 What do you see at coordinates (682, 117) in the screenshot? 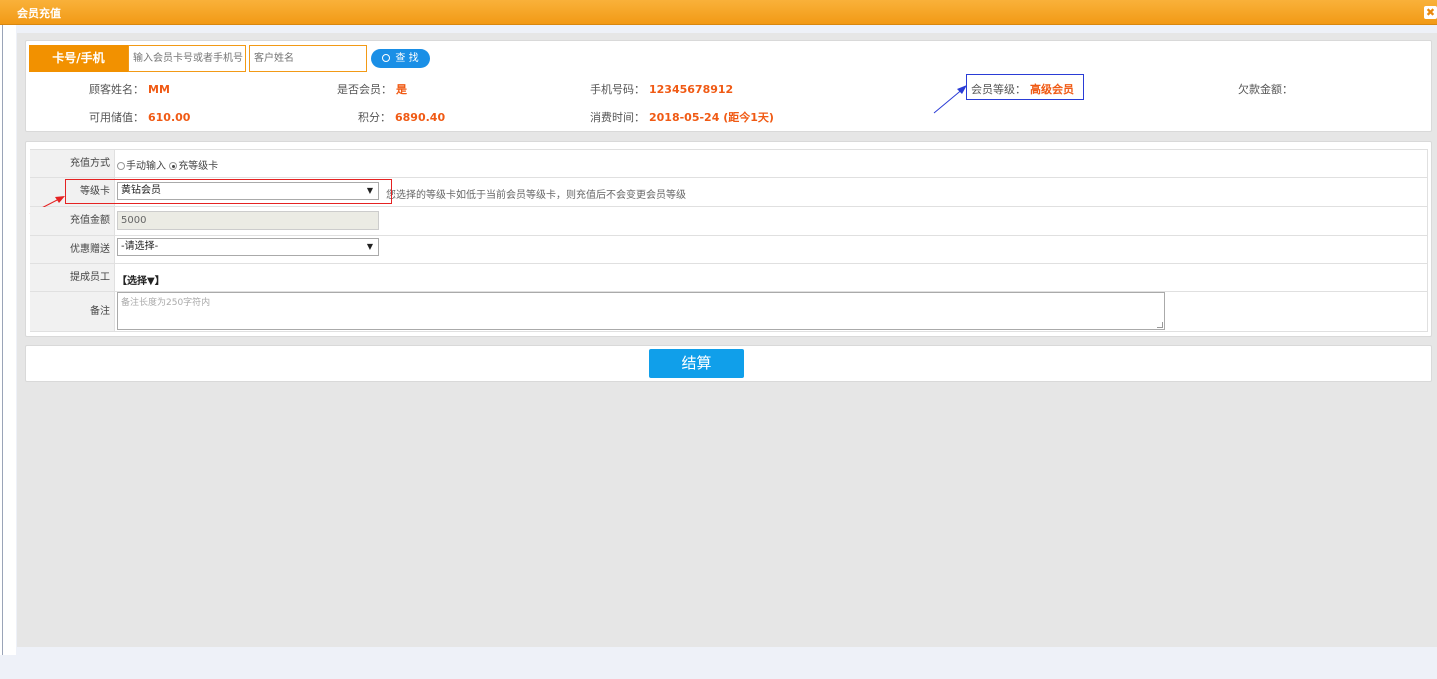
I see `consumption-time: 消费时间： 2018-05-24 (距今1天)` at bounding box center [682, 117].